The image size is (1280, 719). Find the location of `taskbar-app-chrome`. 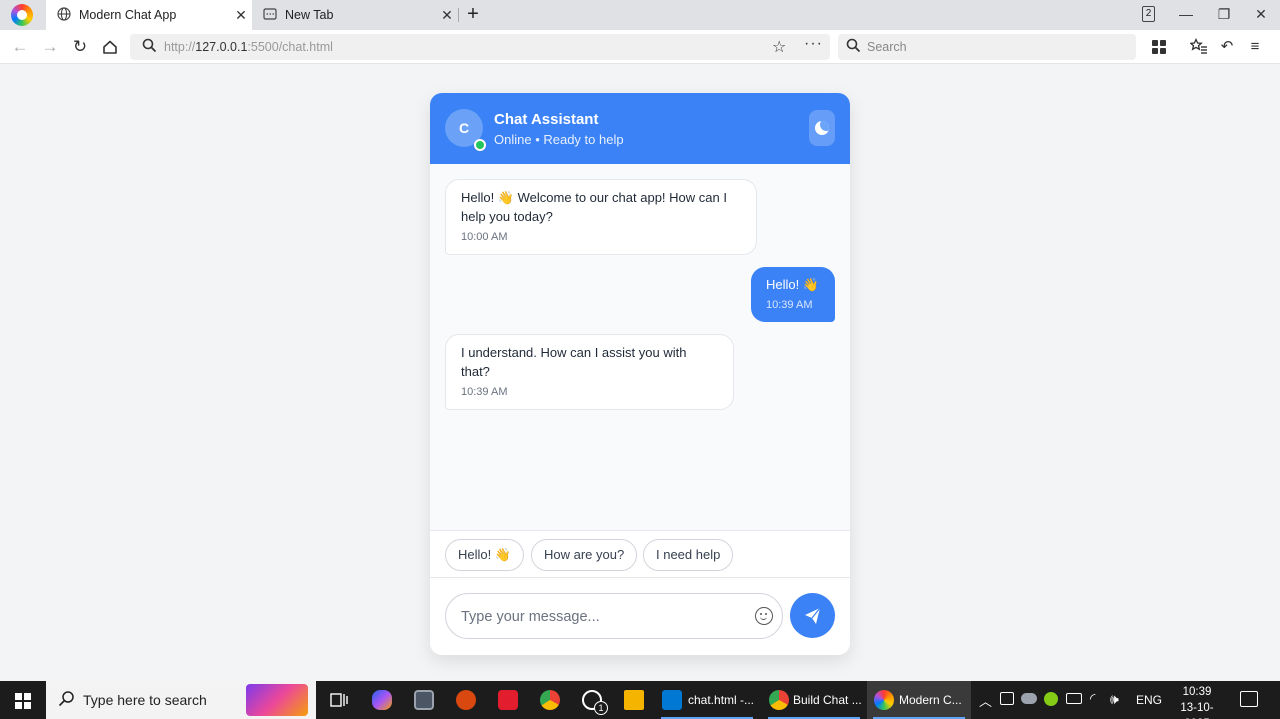

taskbar-app-chrome is located at coordinates (550, 700).